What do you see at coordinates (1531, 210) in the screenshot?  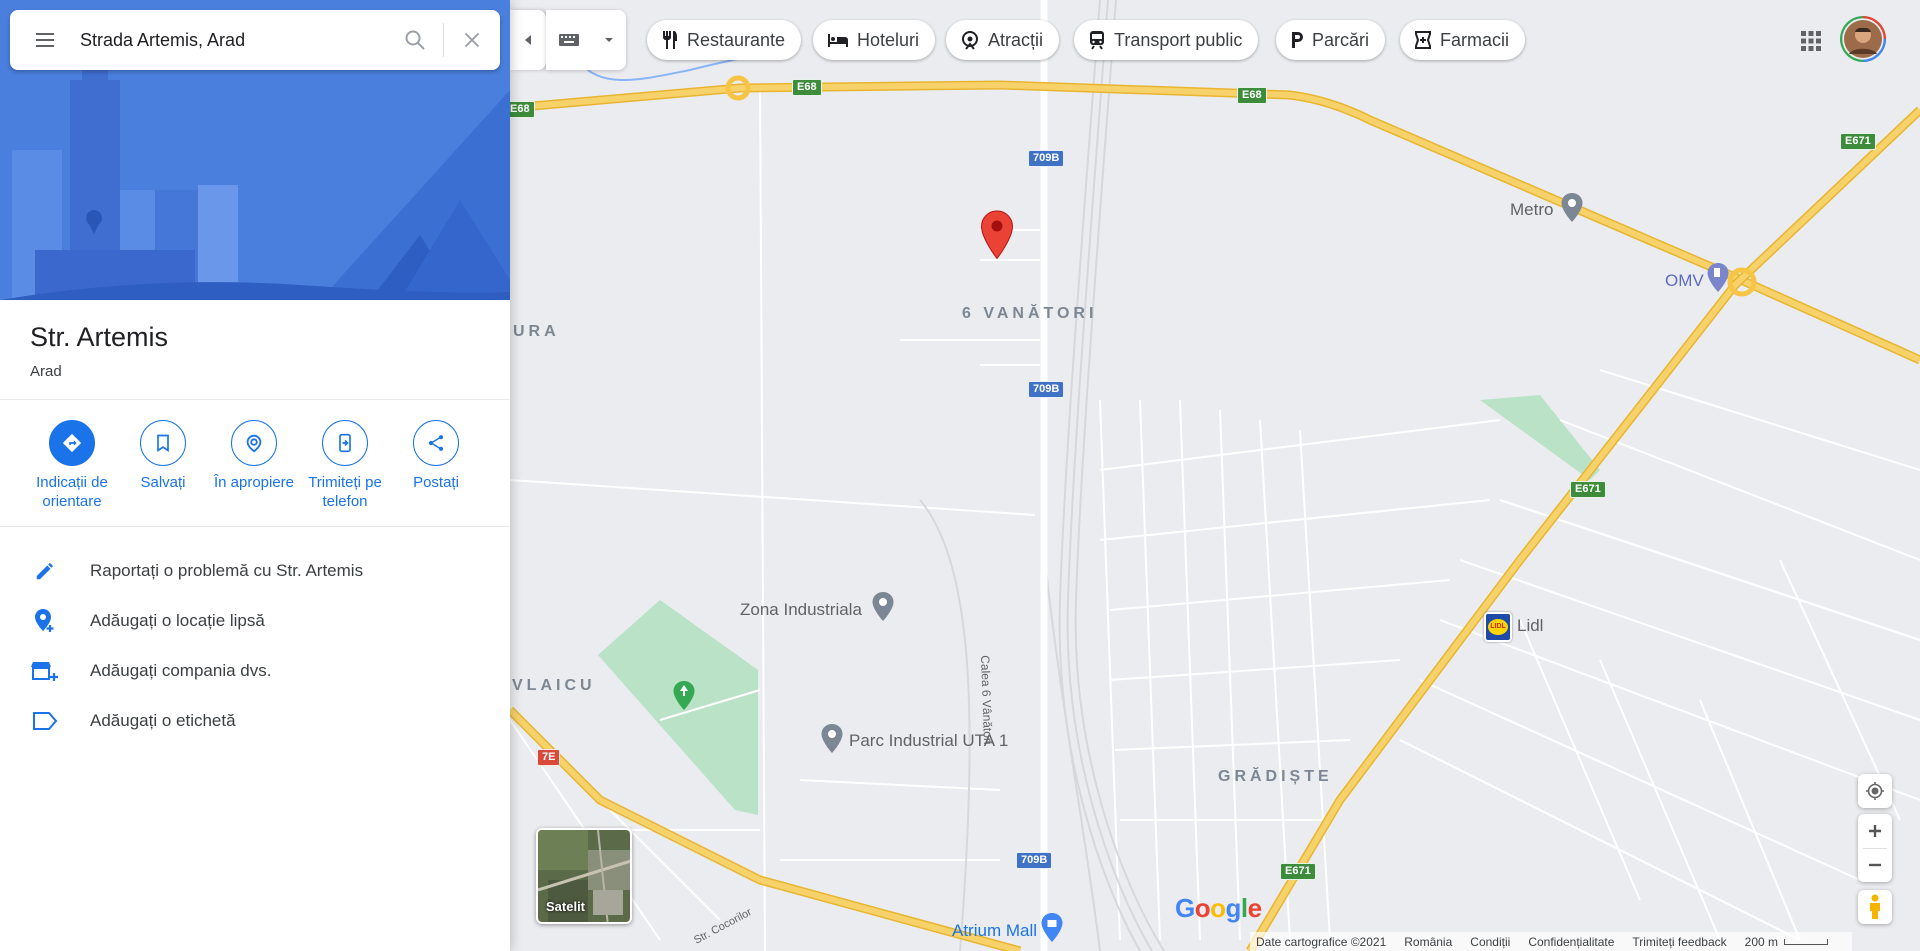 I see `poi-label-metro: Metro` at bounding box center [1531, 210].